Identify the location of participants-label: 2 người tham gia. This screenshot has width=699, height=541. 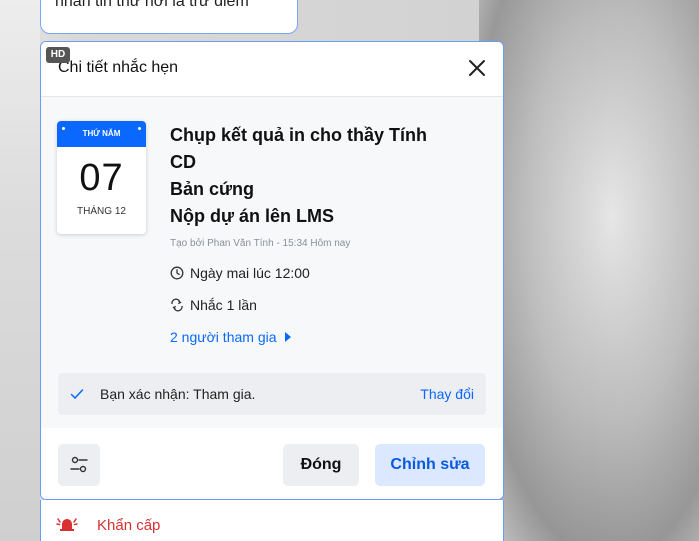
(223, 337).